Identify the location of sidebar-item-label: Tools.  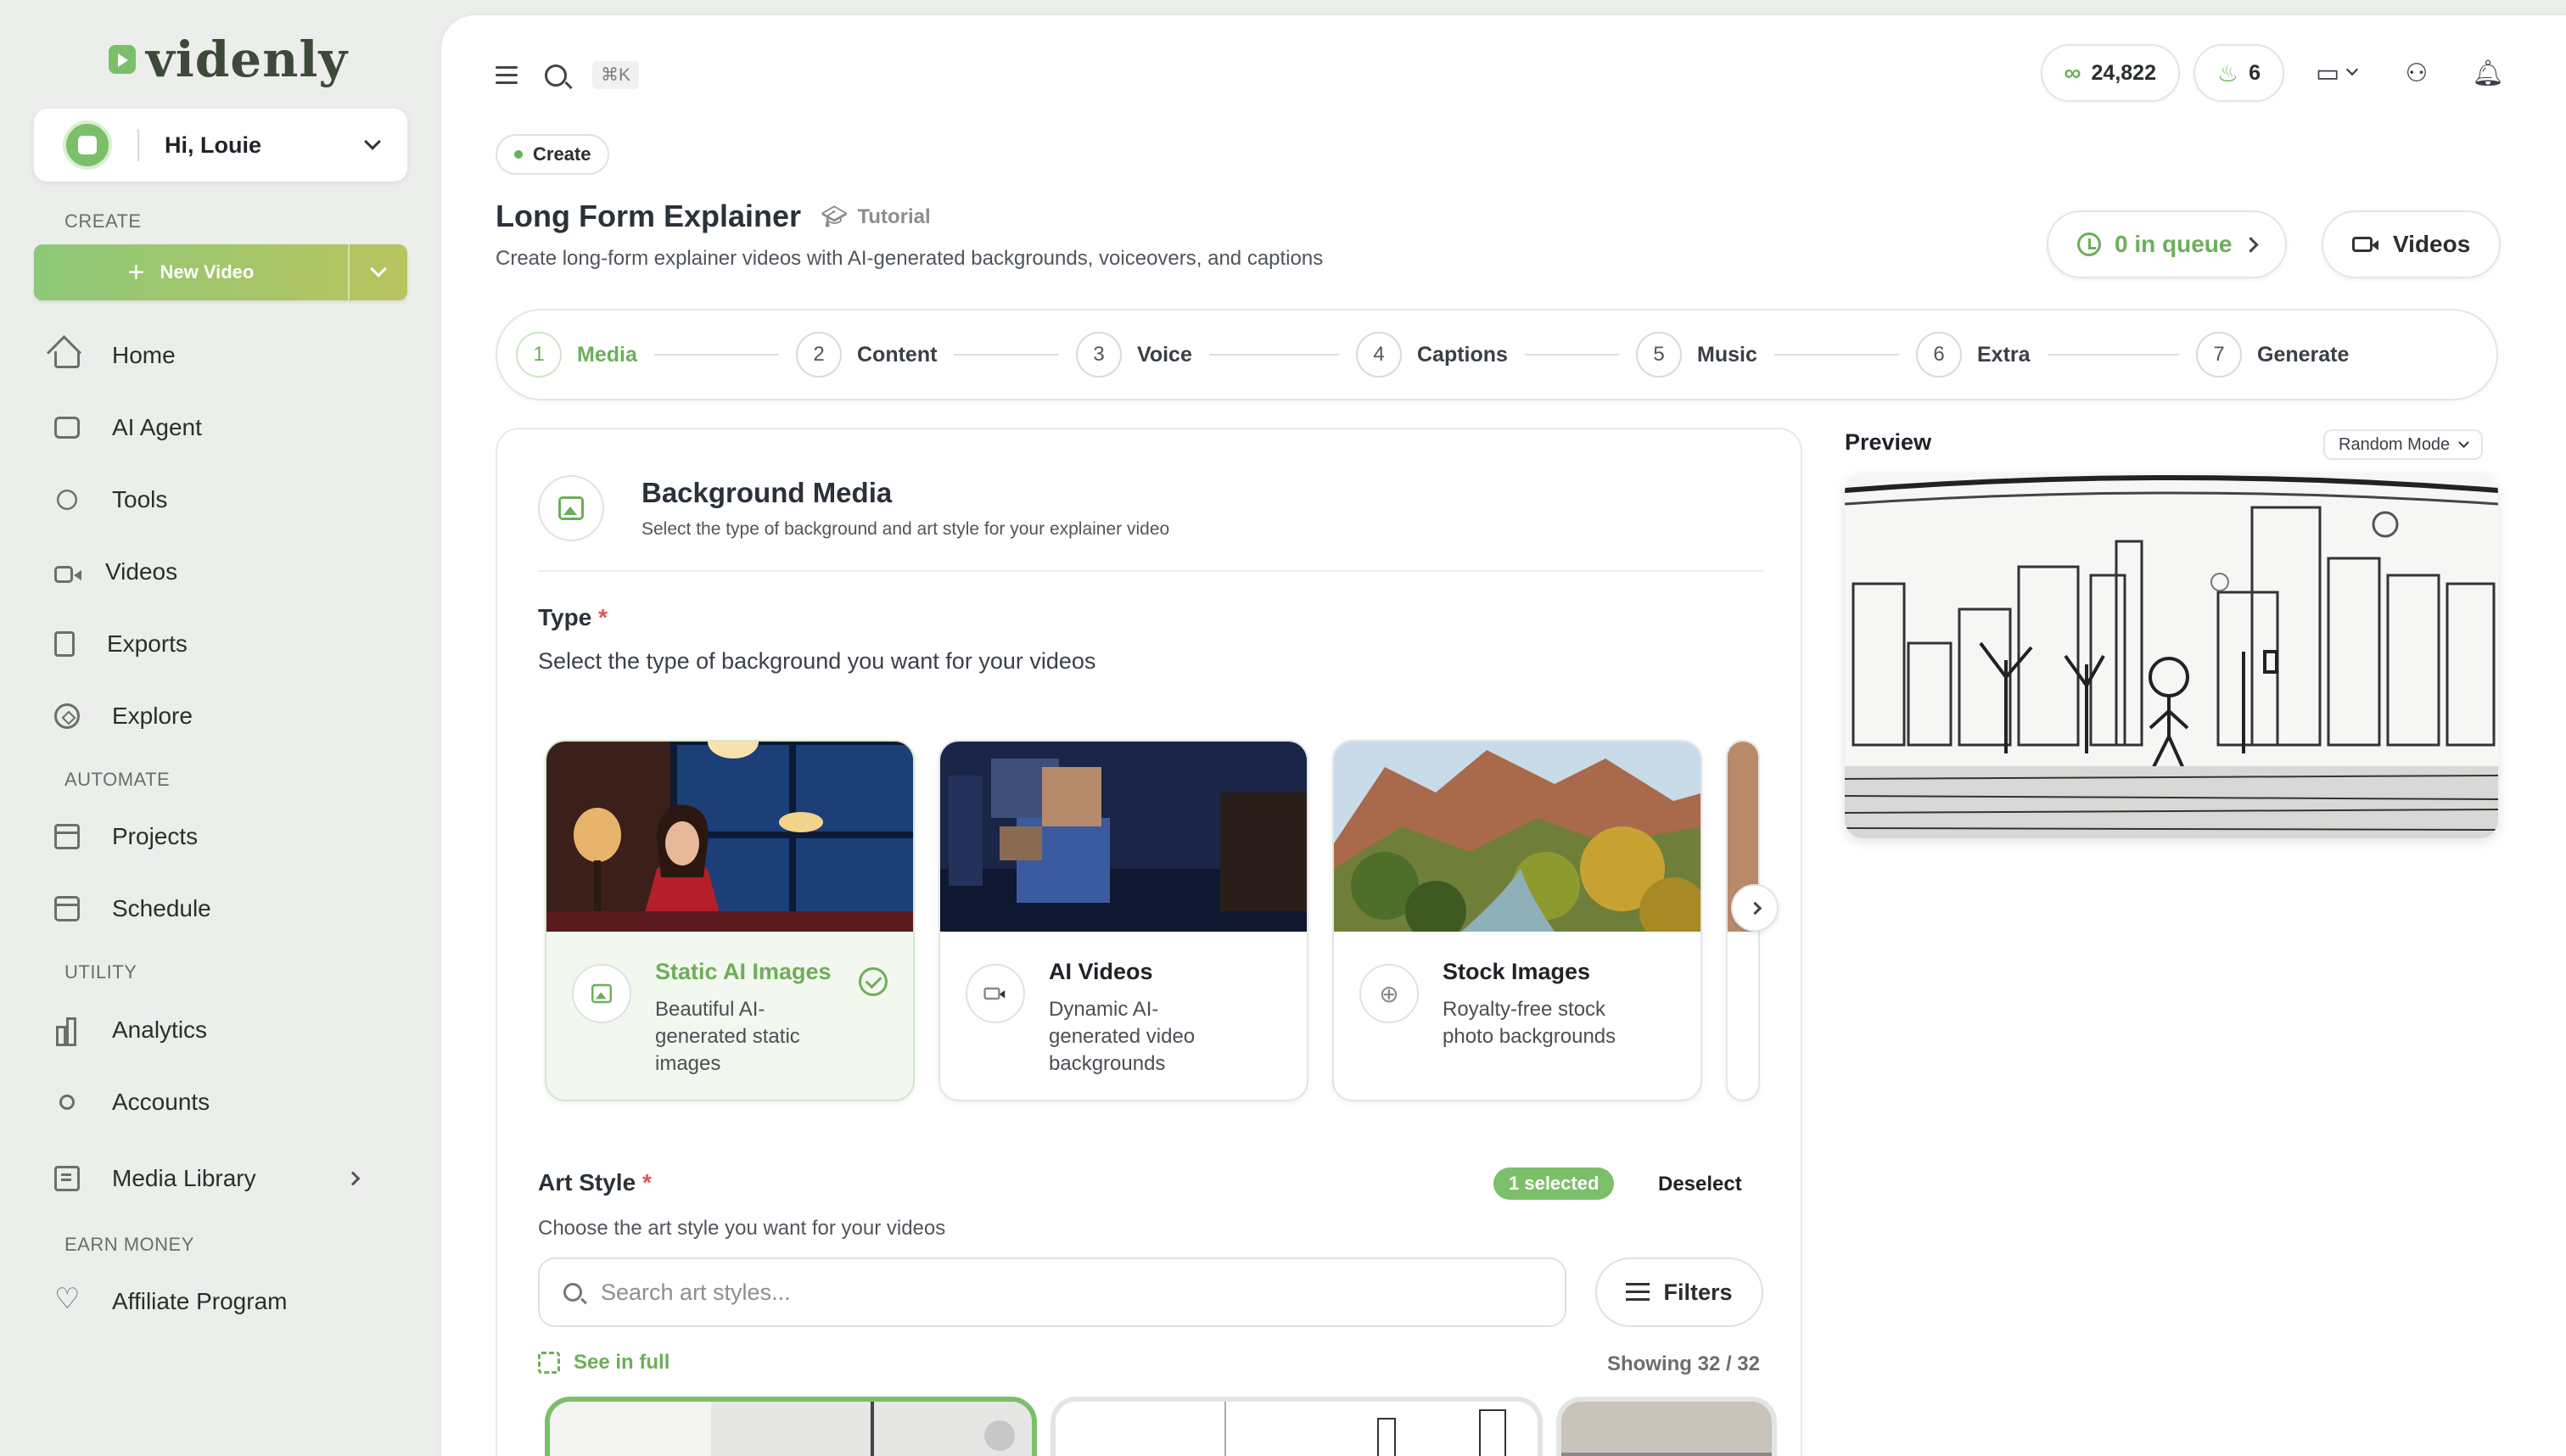
(140, 499).